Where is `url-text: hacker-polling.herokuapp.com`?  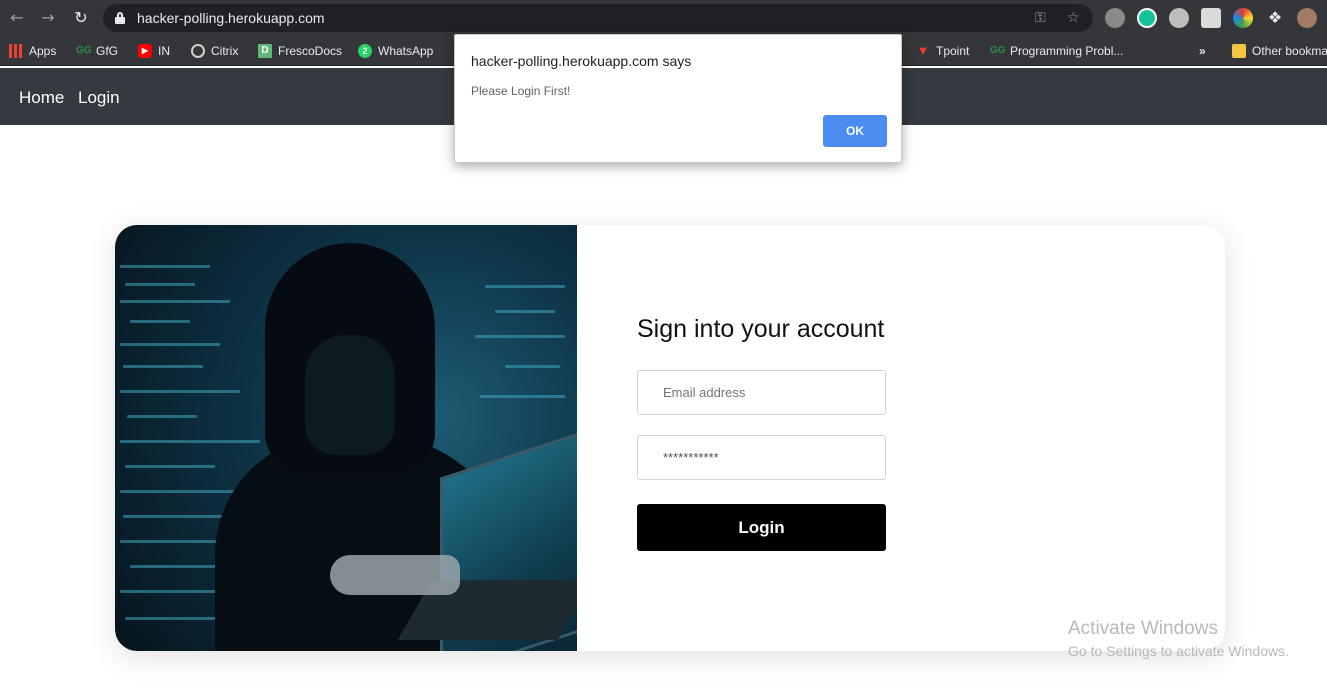 url-text: hacker-polling.herokuapp.com is located at coordinates (231, 18).